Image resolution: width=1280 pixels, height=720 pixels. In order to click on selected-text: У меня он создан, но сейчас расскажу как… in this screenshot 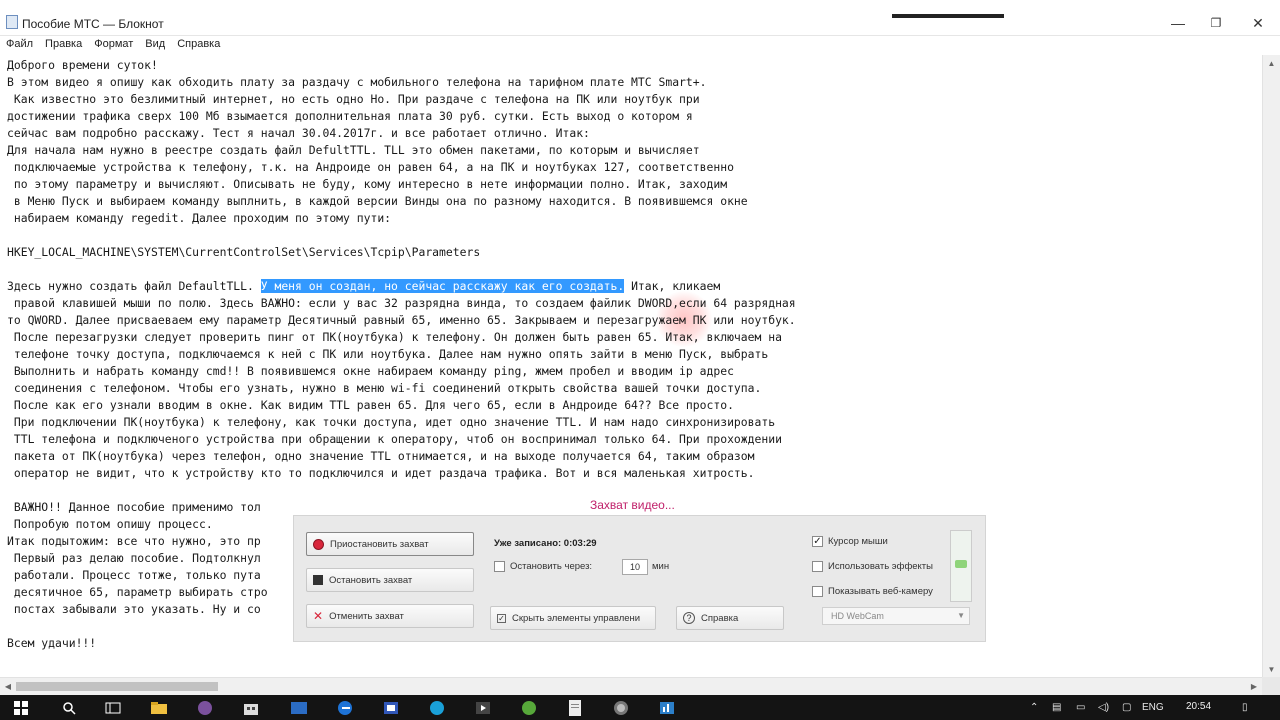, I will do `click(442, 286)`.